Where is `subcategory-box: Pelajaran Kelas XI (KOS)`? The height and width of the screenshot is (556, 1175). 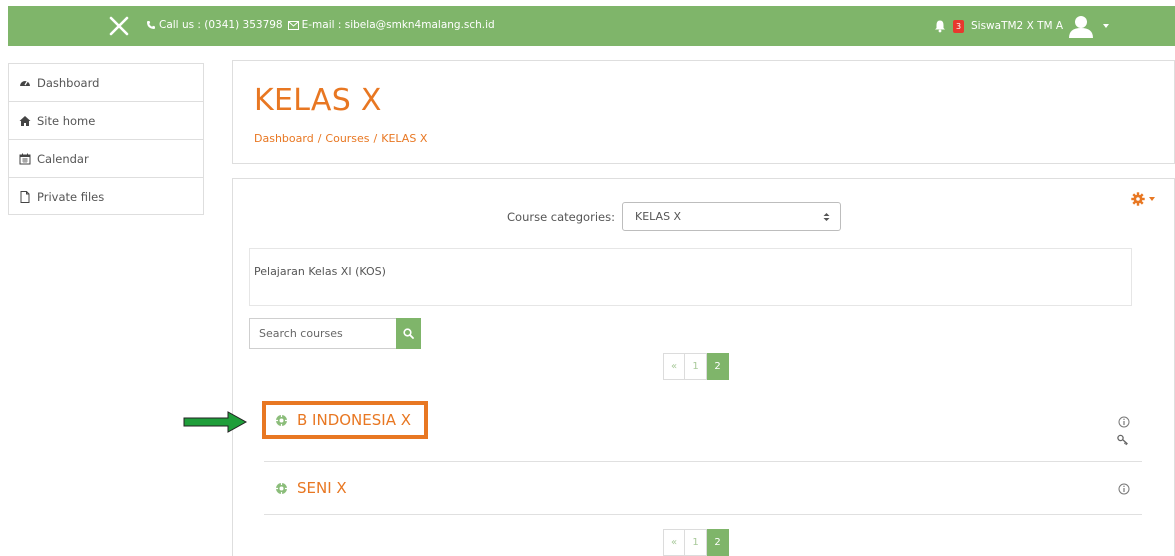
subcategory-box: Pelajaran Kelas XI (KOS) is located at coordinates (690, 277).